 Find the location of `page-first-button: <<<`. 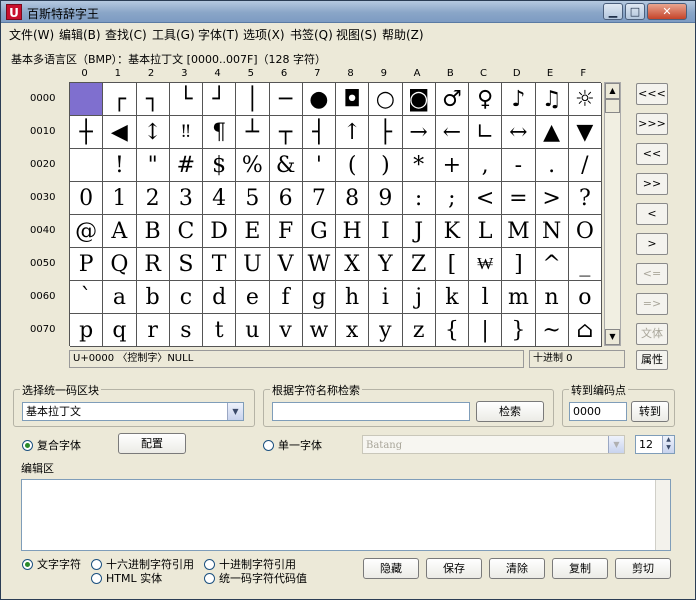

page-first-button: <<< is located at coordinates (652, 94).